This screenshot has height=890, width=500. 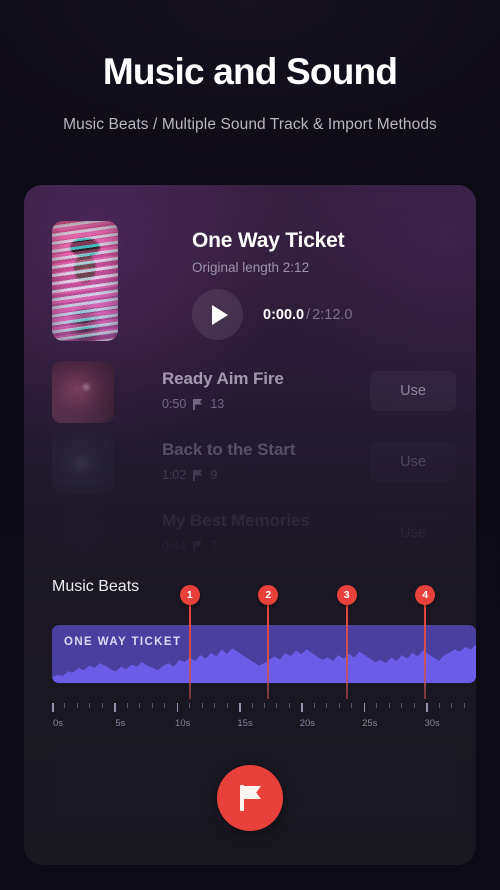 I want to click on waveform-track: ONE WAY TICKET, so click(x=264, y=654).